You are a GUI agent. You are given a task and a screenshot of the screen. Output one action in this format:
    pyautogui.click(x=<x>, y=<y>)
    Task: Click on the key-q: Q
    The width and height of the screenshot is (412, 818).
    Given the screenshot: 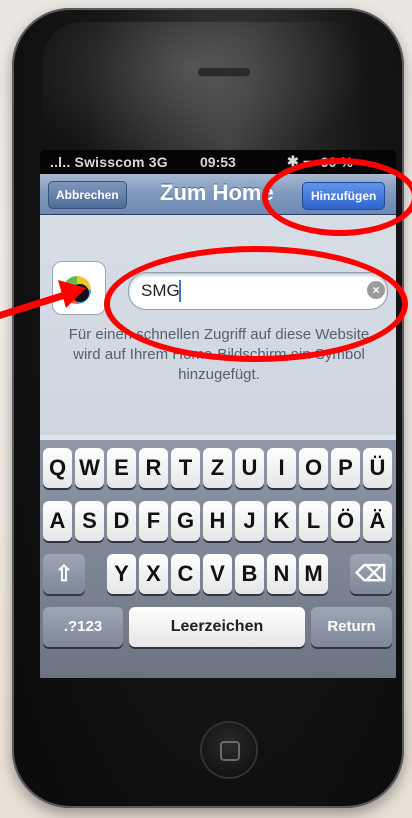 What is the action you would take?
    pyautogui.click(x=57, y=468)
    